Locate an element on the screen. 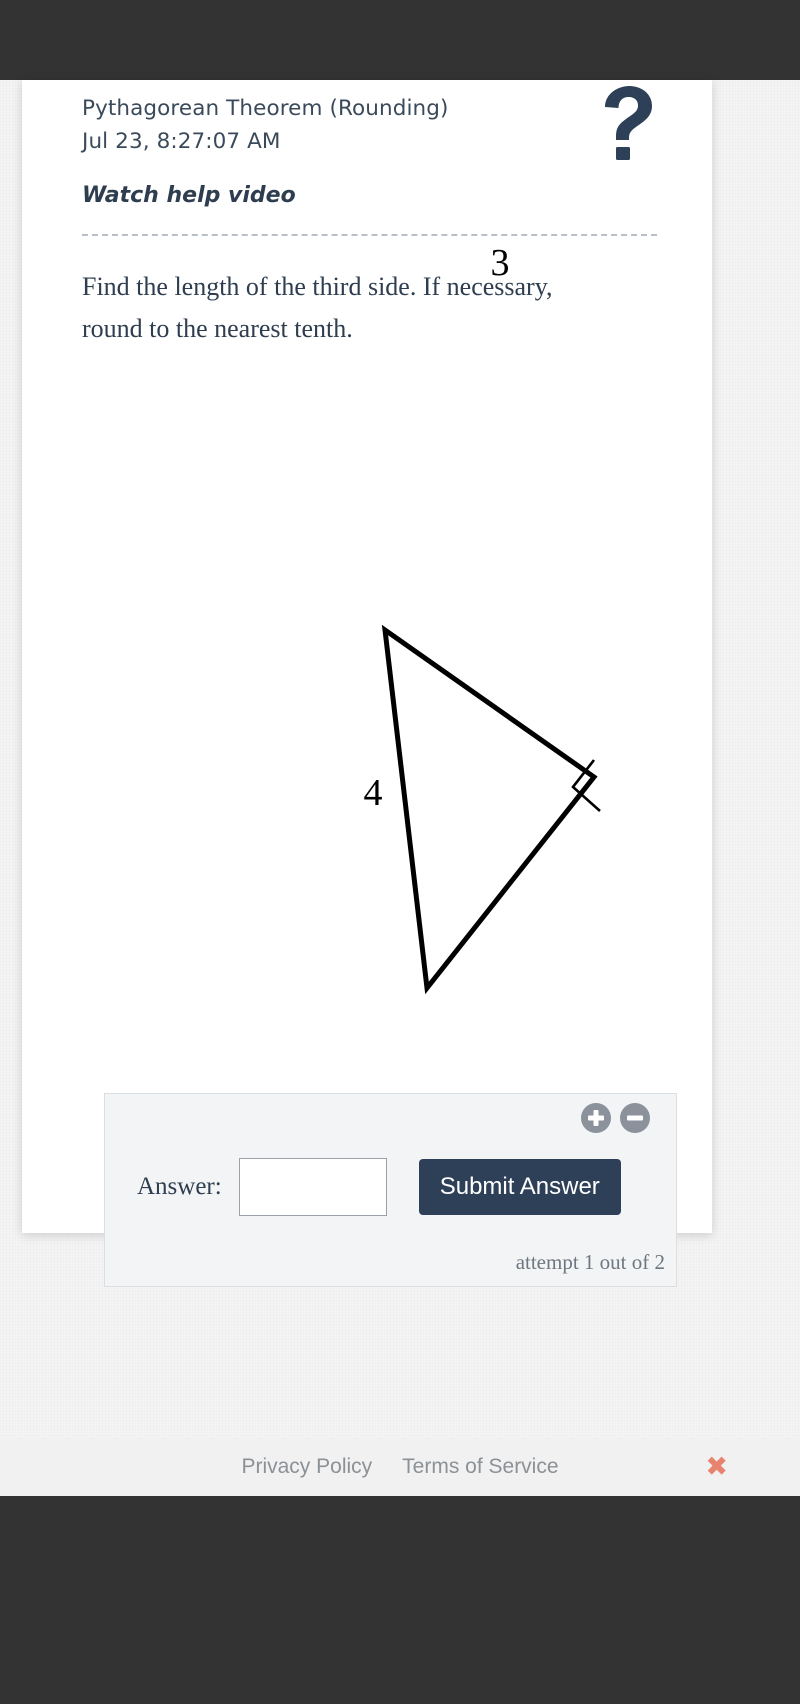 The width and height of the screenshot is (800, 1704). page-footer: Privacy Policy Terms of Service ✖ is located at coordinates (400, 1466).